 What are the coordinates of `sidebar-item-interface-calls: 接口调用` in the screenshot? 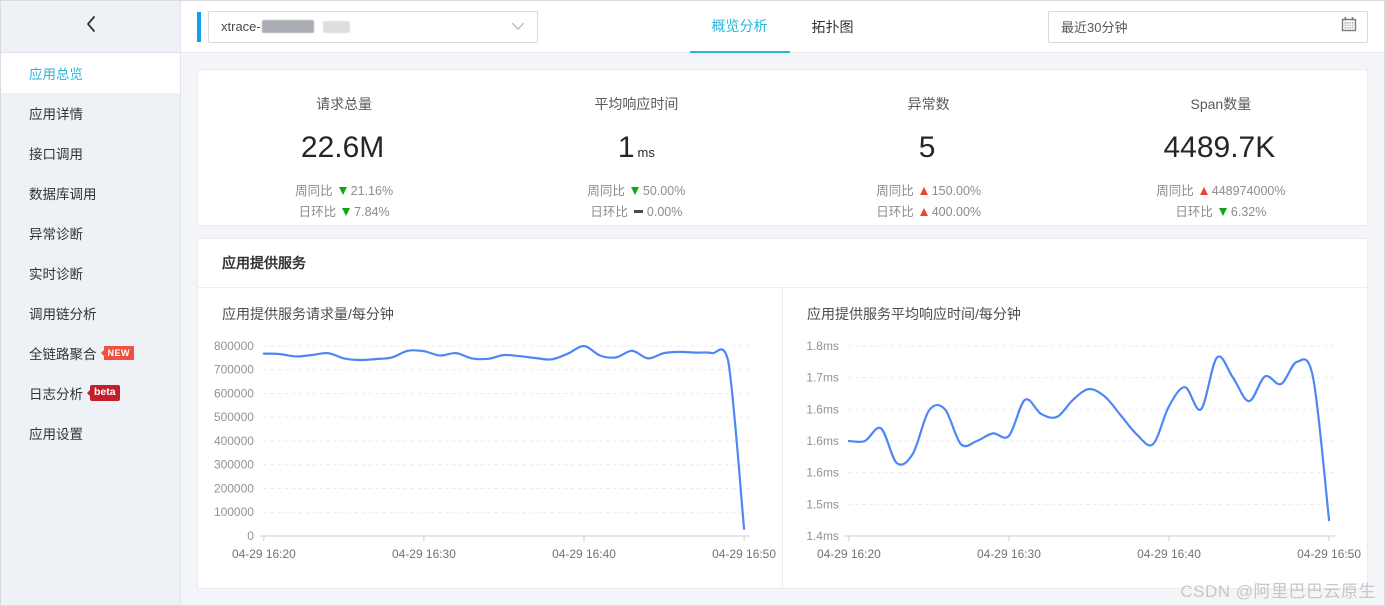 It's located at (90, 153).